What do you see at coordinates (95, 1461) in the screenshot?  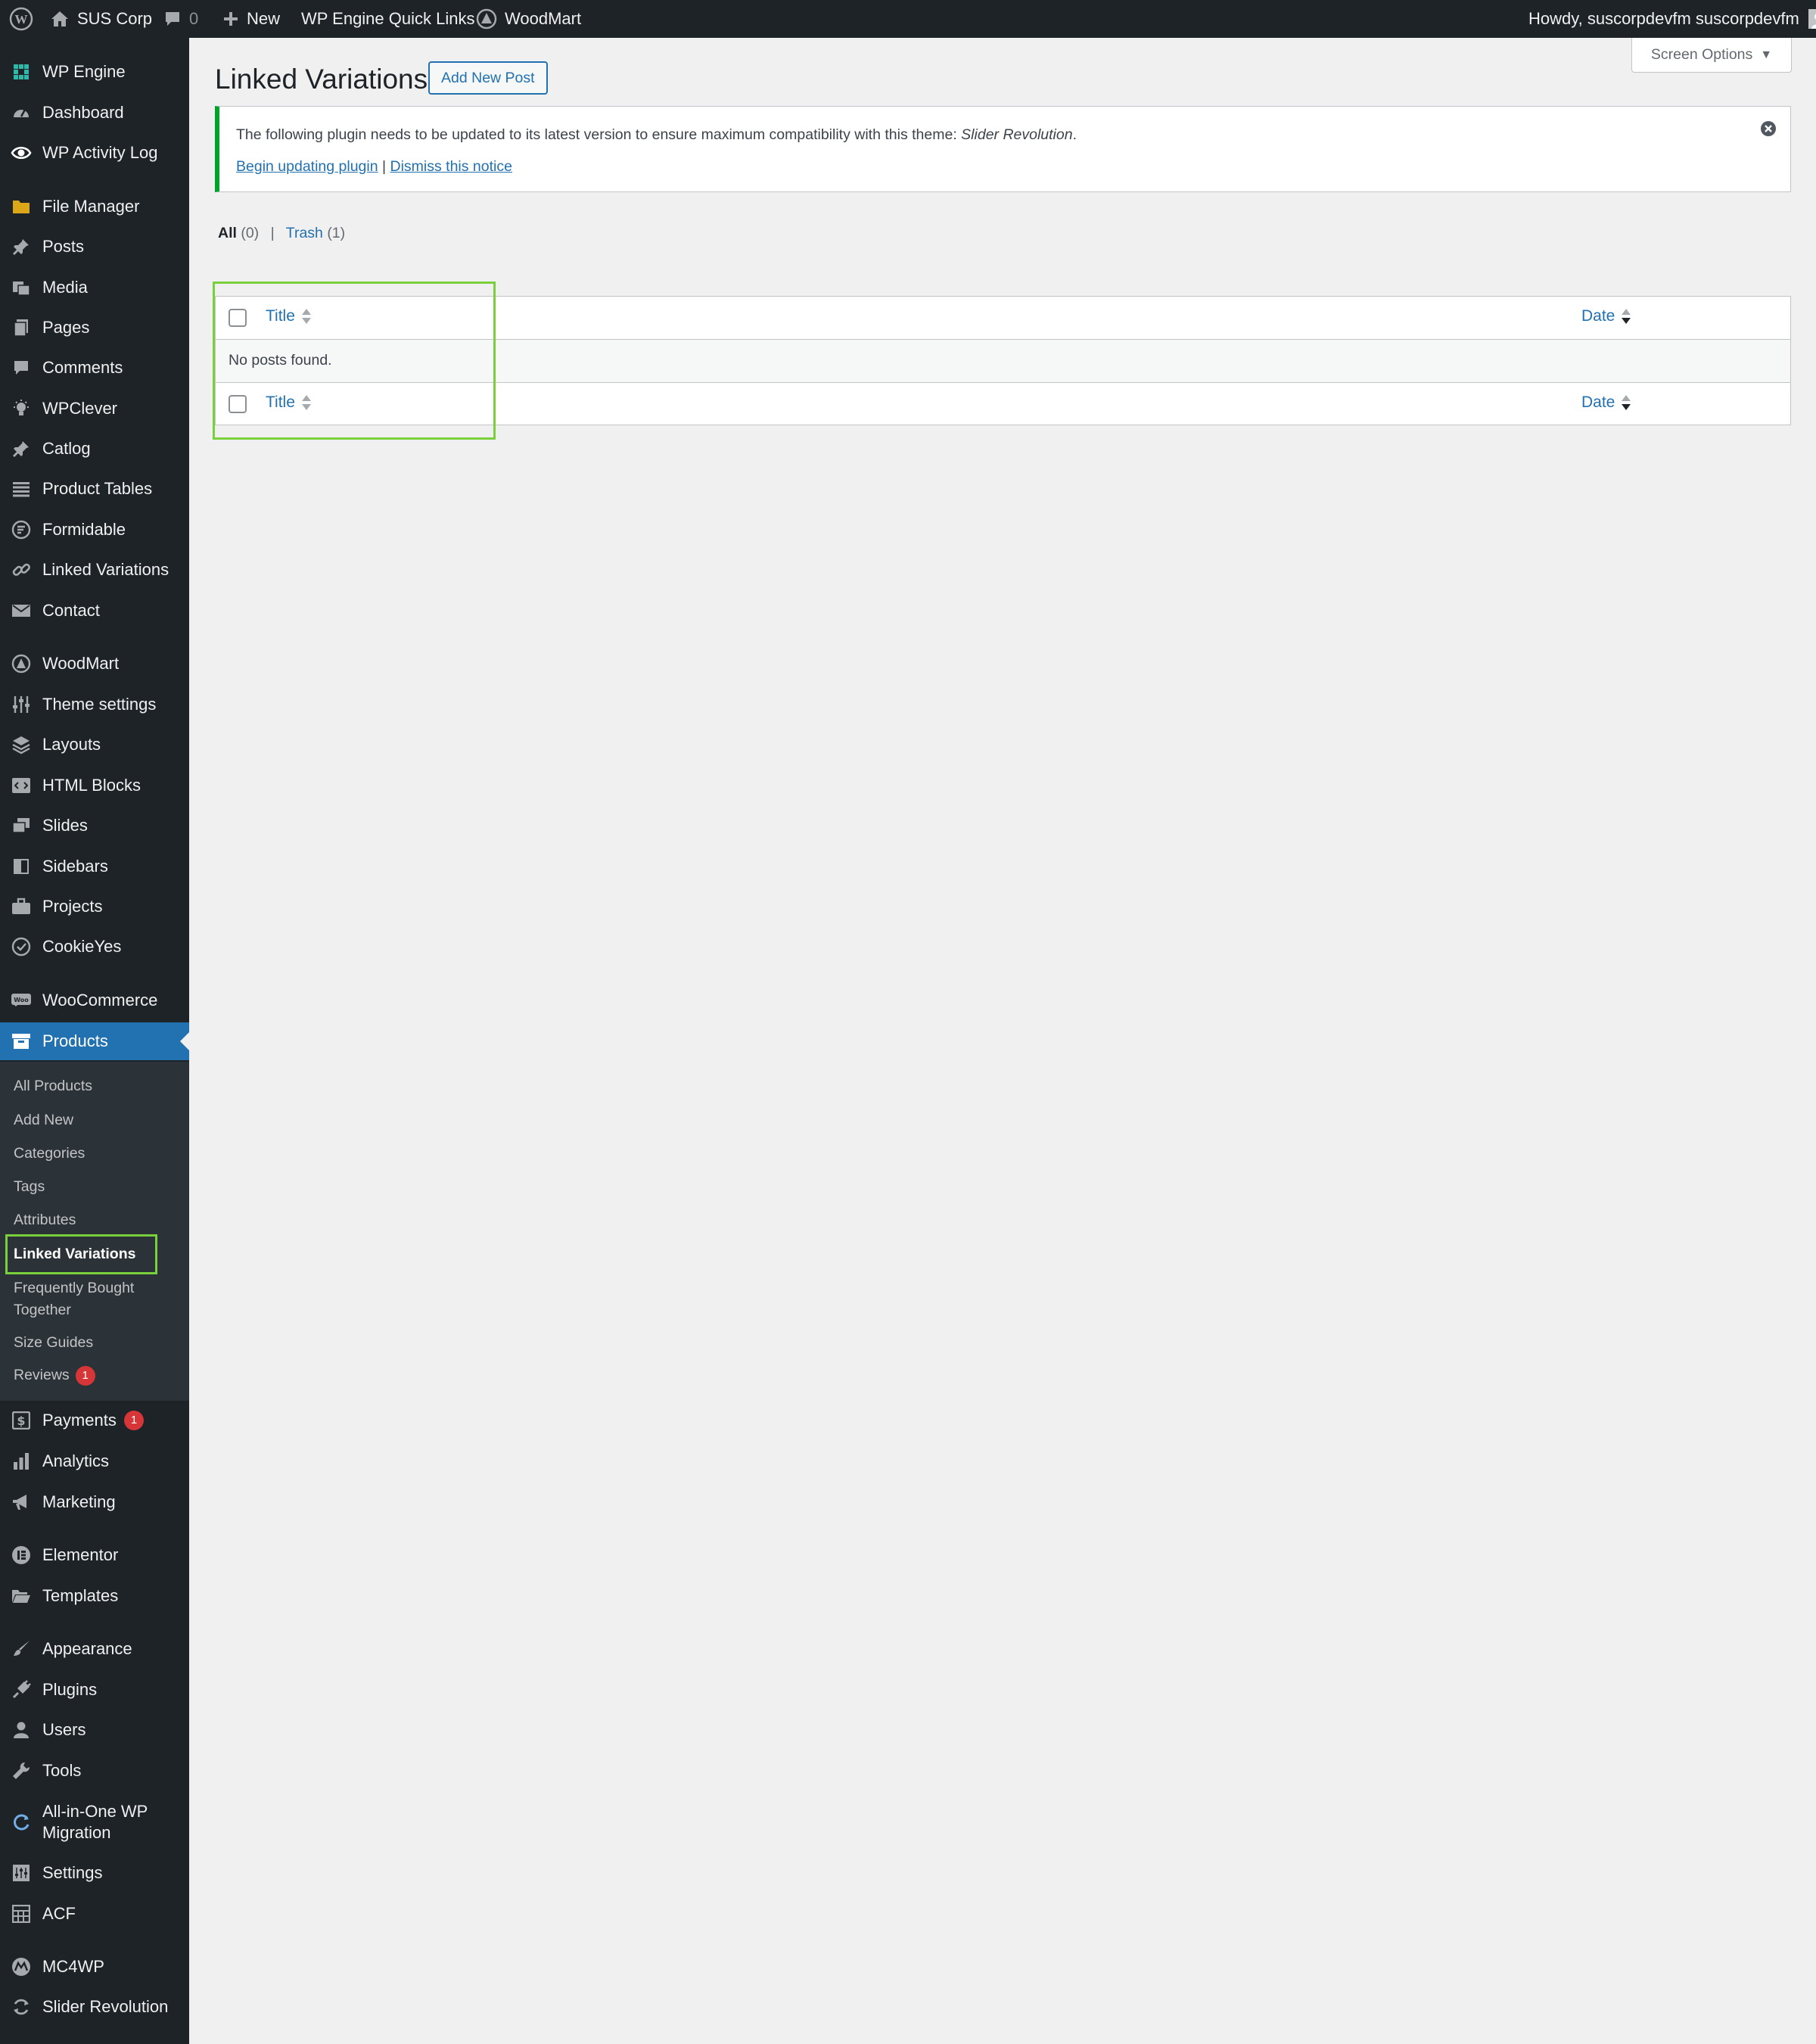 I see `sidebar-item-analytics: Analytics` at bounding box center [95, 1461].